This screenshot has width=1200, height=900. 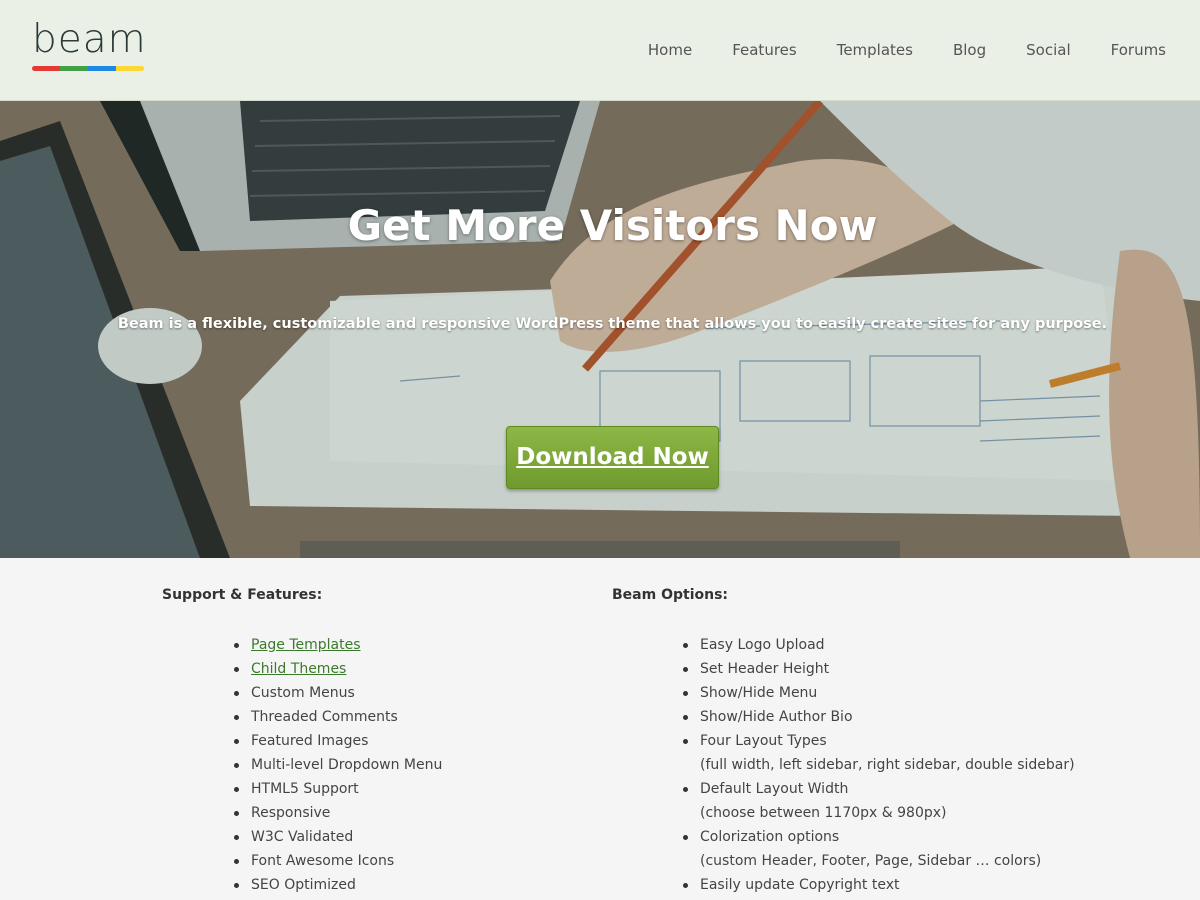 I want to click on feature-item: Threaded Comments, so click(x=412, y=717).